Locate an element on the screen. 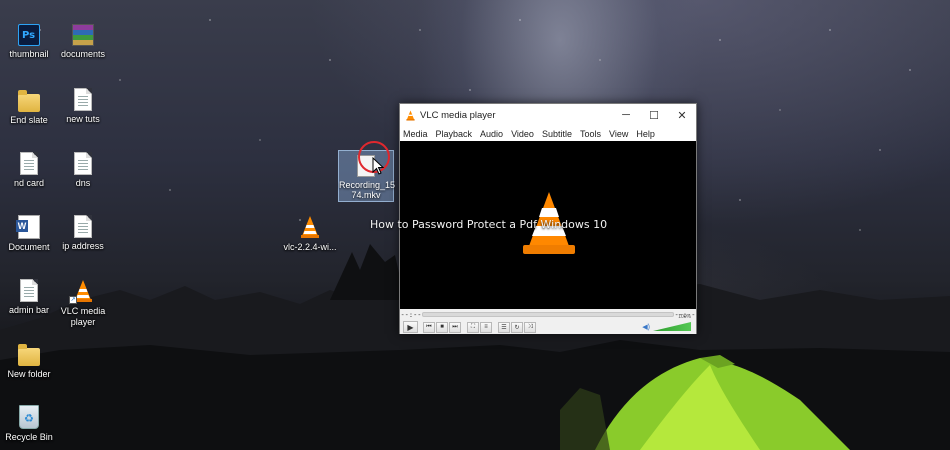 Image resolution: width=950 pixels, height=450 pixels. time-elapsed: --:-- is located at coordinates (411, 314).